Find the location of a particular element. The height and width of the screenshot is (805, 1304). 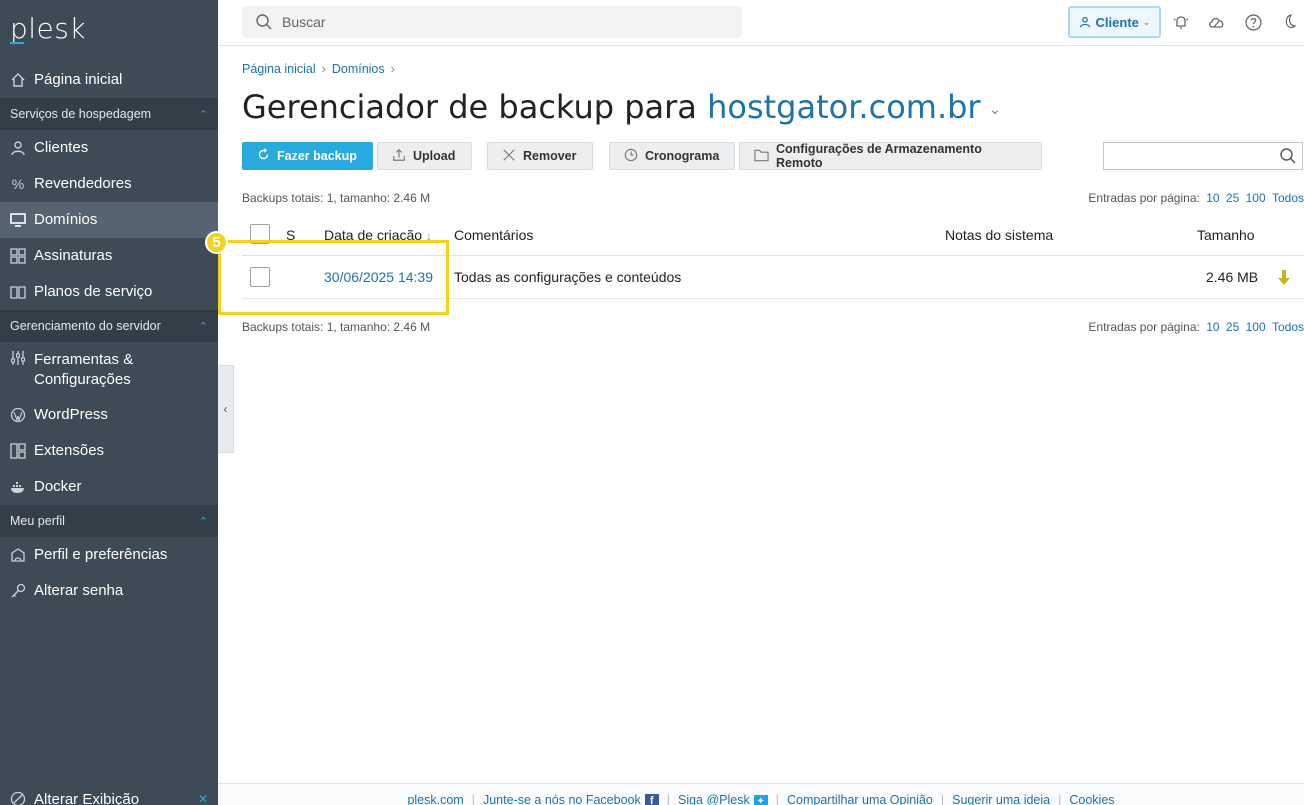

remove-button: Remover is located at coordinates (540, 156).